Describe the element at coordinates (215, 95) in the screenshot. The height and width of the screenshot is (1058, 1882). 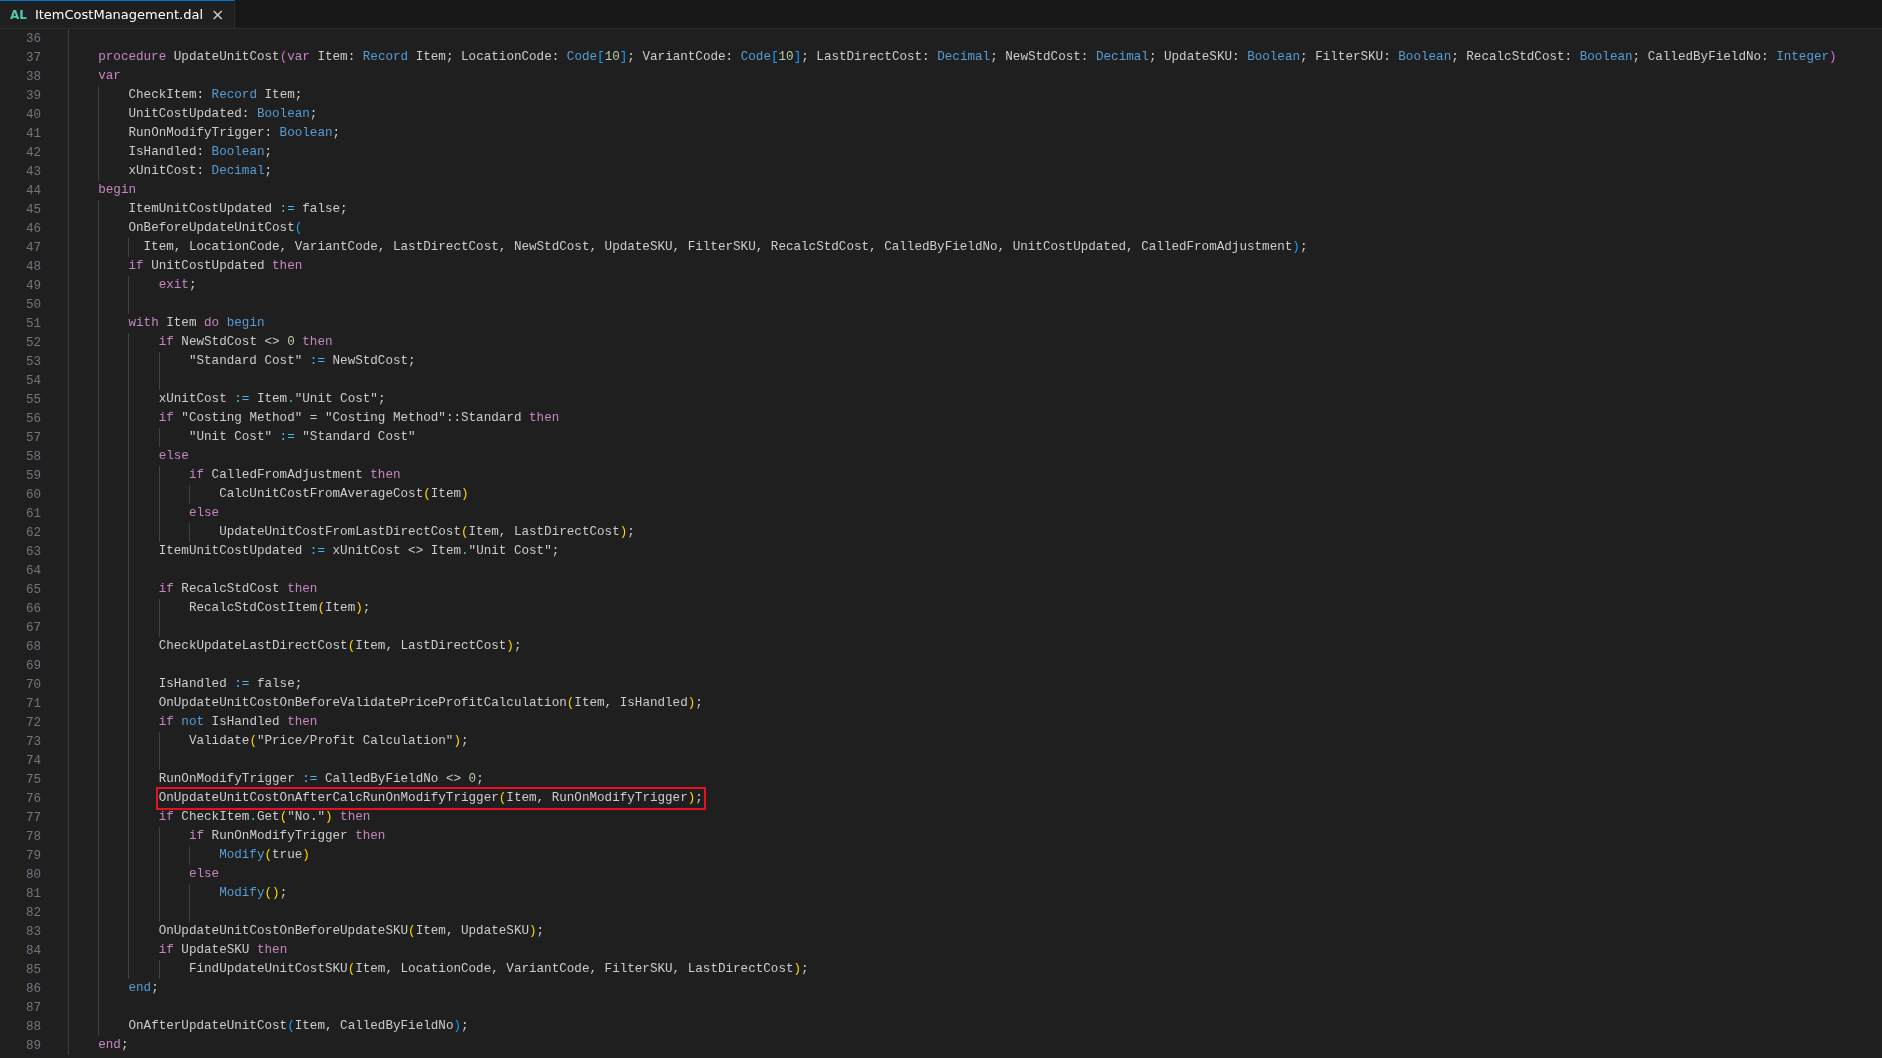
I see `code-line: CheckItem: Record Item;` at that location.